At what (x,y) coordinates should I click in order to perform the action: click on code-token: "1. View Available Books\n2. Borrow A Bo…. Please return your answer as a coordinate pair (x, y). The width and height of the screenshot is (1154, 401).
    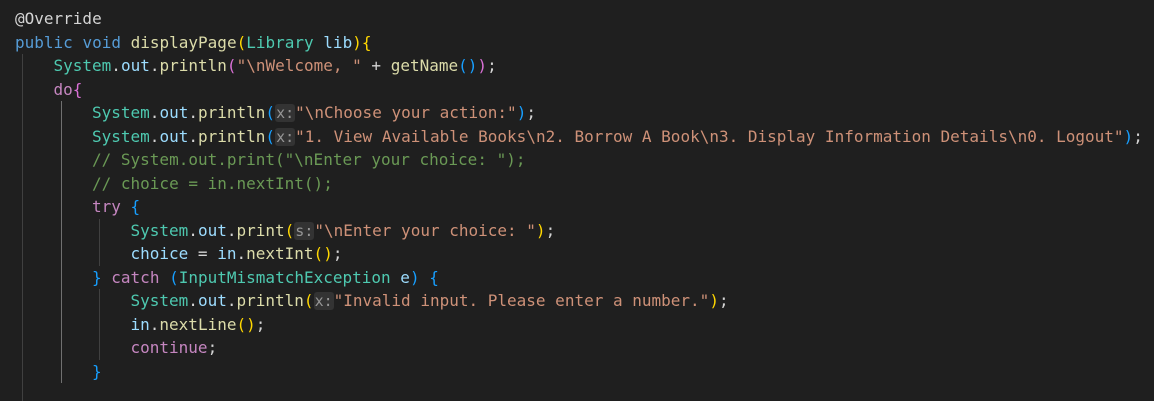
    Looking at the image, I should click on (709, 136).